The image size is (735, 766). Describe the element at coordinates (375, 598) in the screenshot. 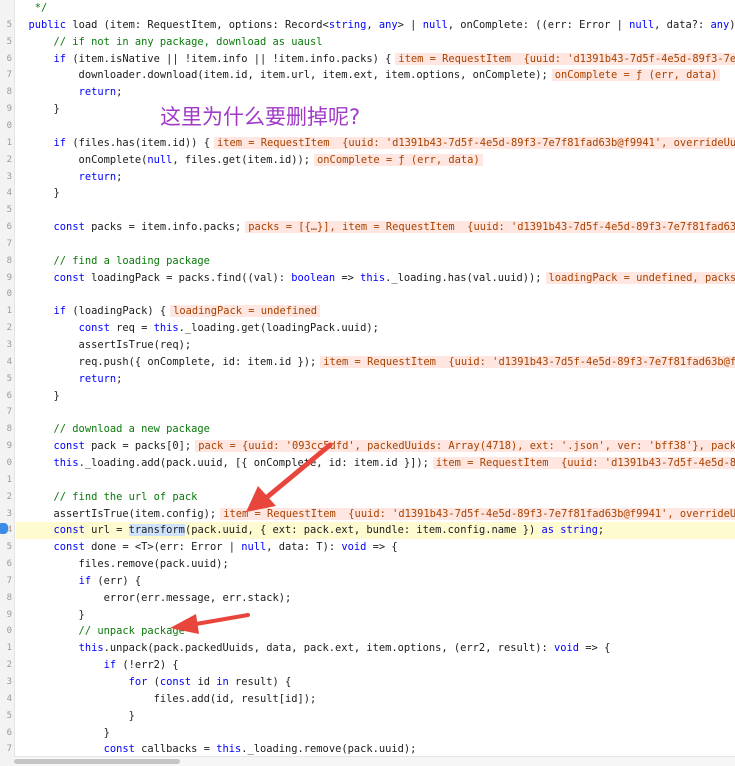

I see `code-line: error(err.message, err.stack);` at that location.